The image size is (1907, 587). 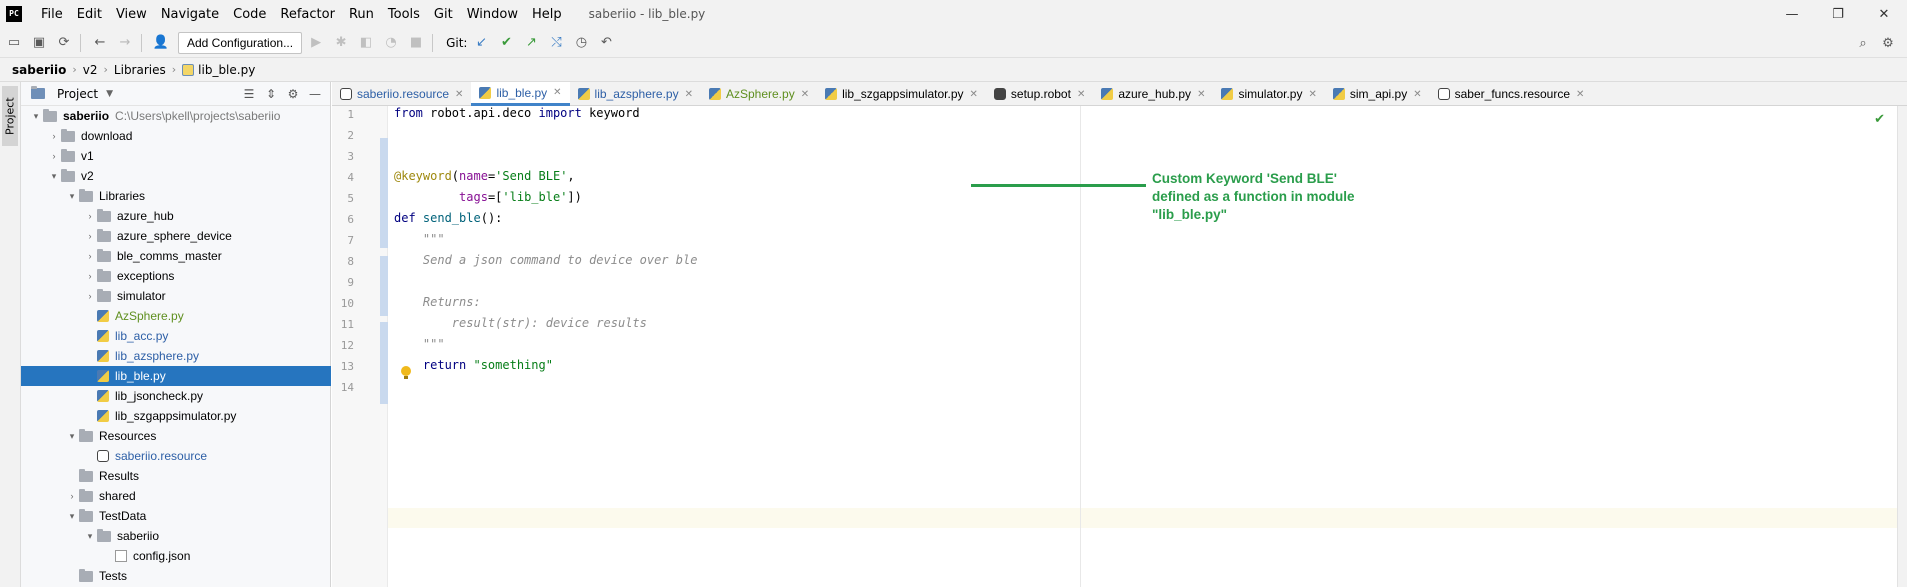 I want to click on coverage-icon: ◧, so click(x=366, y=43).